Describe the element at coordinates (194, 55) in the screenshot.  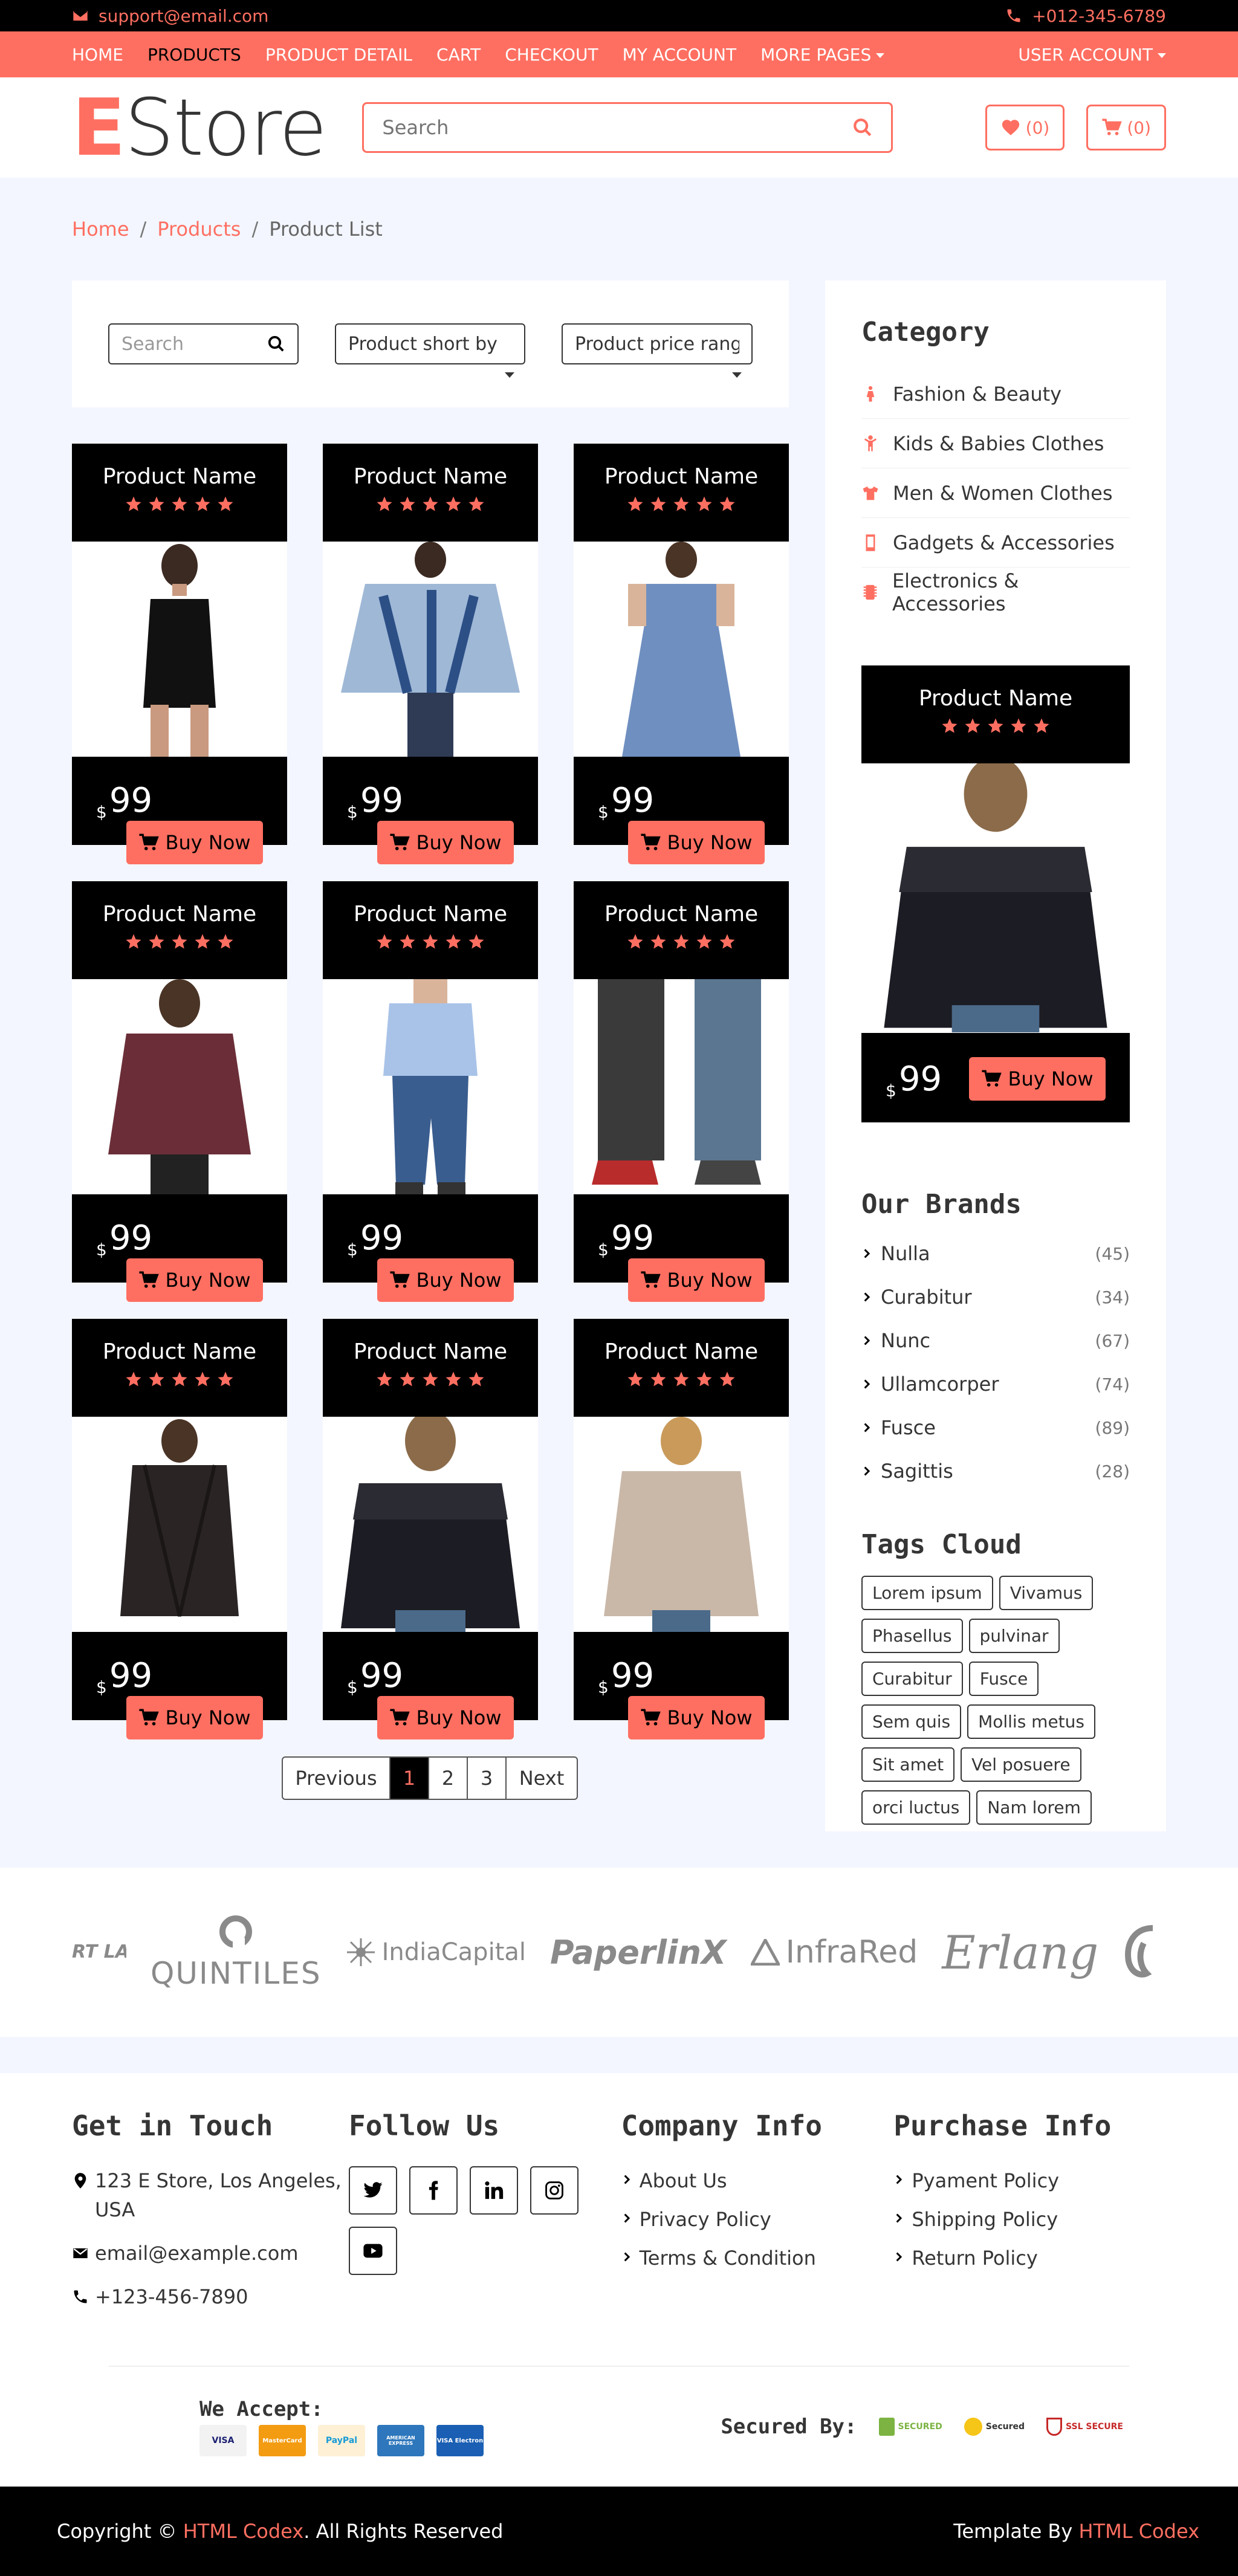
I see `nav-products: PRODUCTS` at that location.